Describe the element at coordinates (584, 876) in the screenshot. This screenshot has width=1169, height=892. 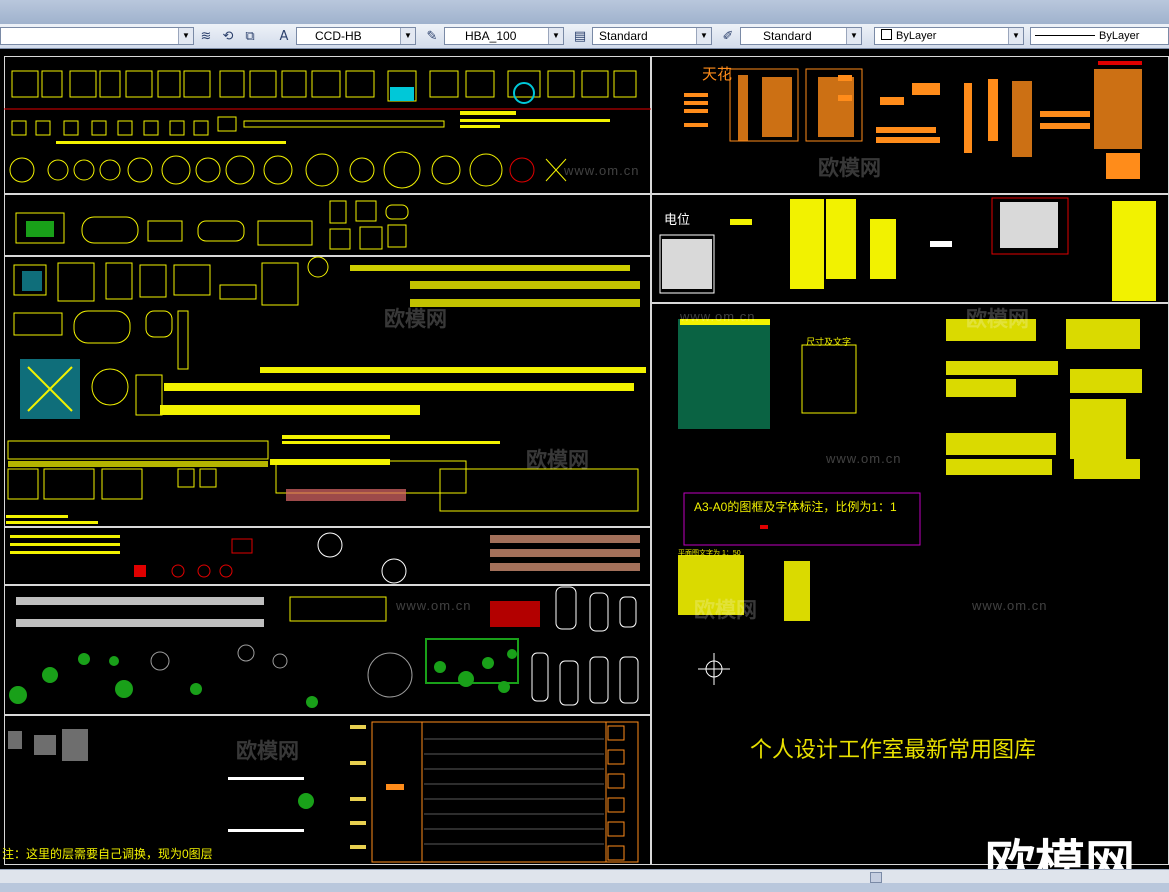
I see `horizontal-scrollbar` at that location.